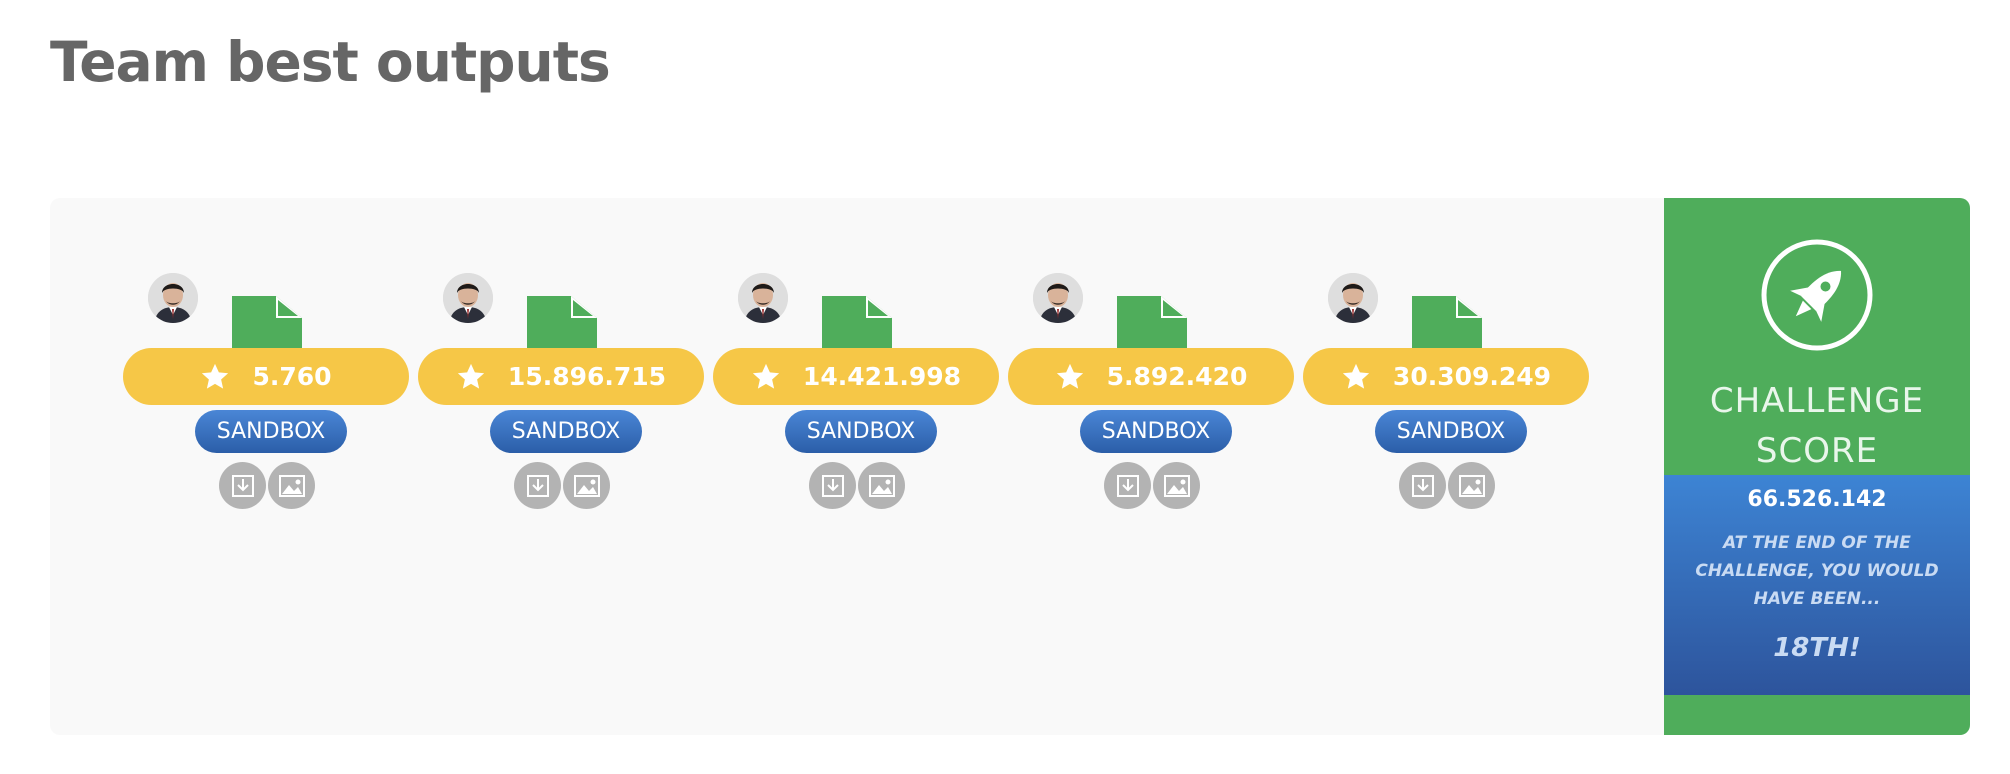 The image size is (2010, 774). I want to click on score-value: 30.309.249, so click(1472, 376).